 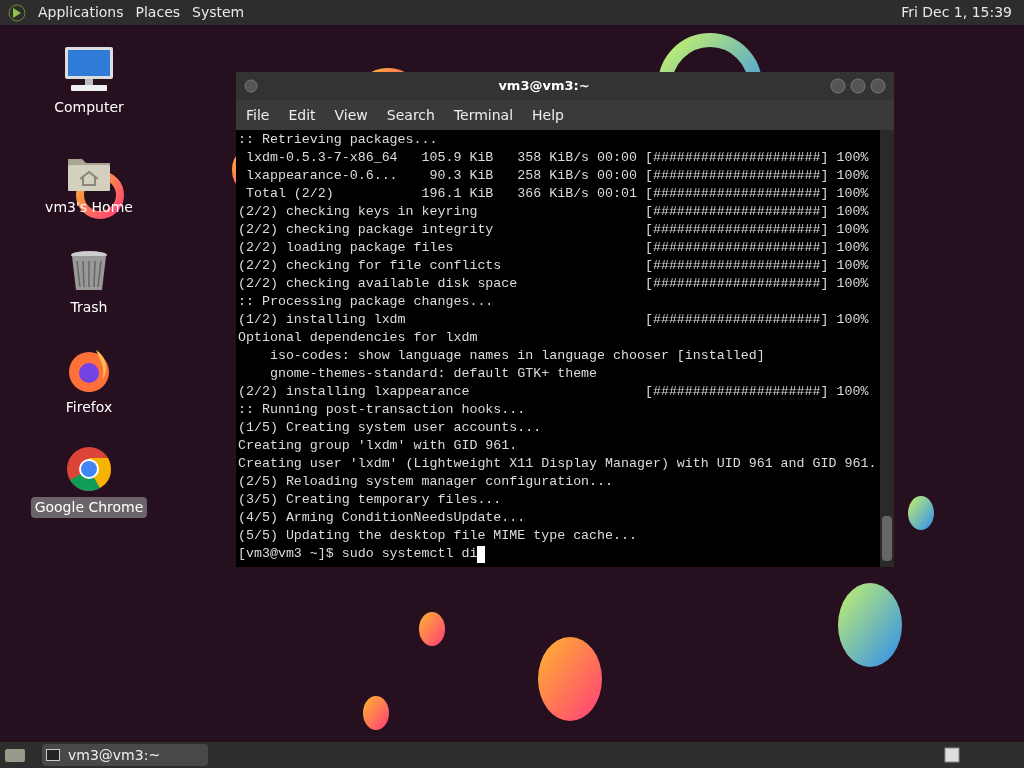 I want to click on window-title: vm3@vm3:~, so click(x=544, y=86).